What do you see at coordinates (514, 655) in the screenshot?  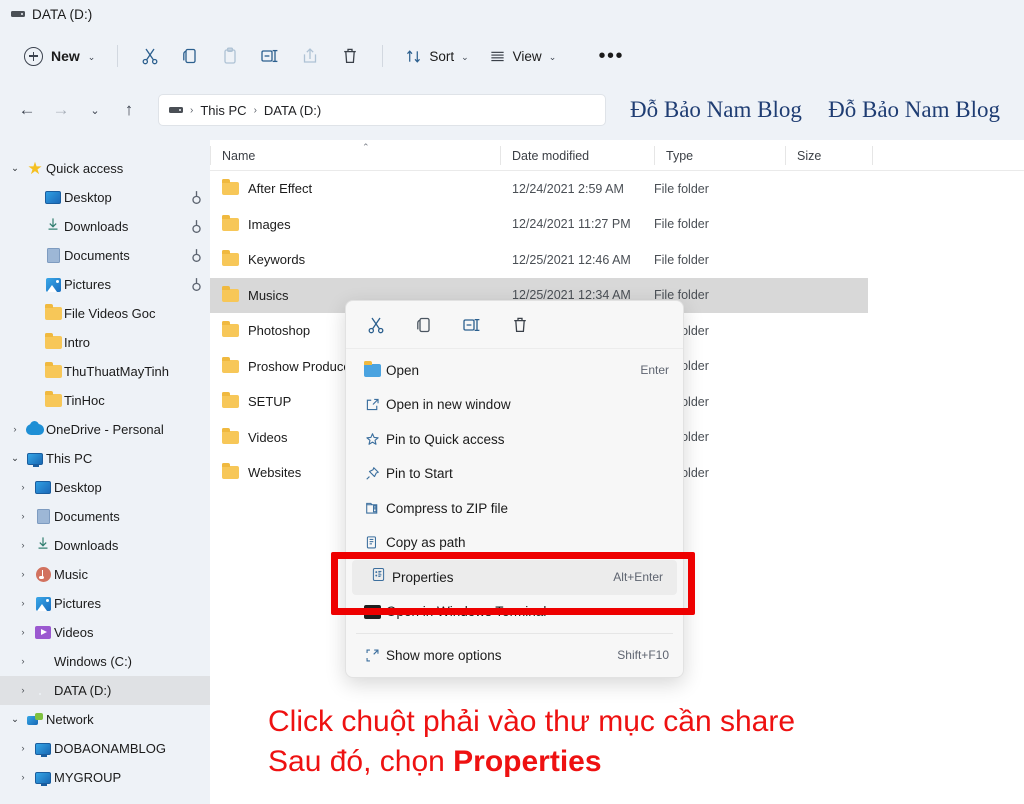 I see `context-menu-item-show-more-options: Show more options Shift+F10` at bounding box center [514, 655].